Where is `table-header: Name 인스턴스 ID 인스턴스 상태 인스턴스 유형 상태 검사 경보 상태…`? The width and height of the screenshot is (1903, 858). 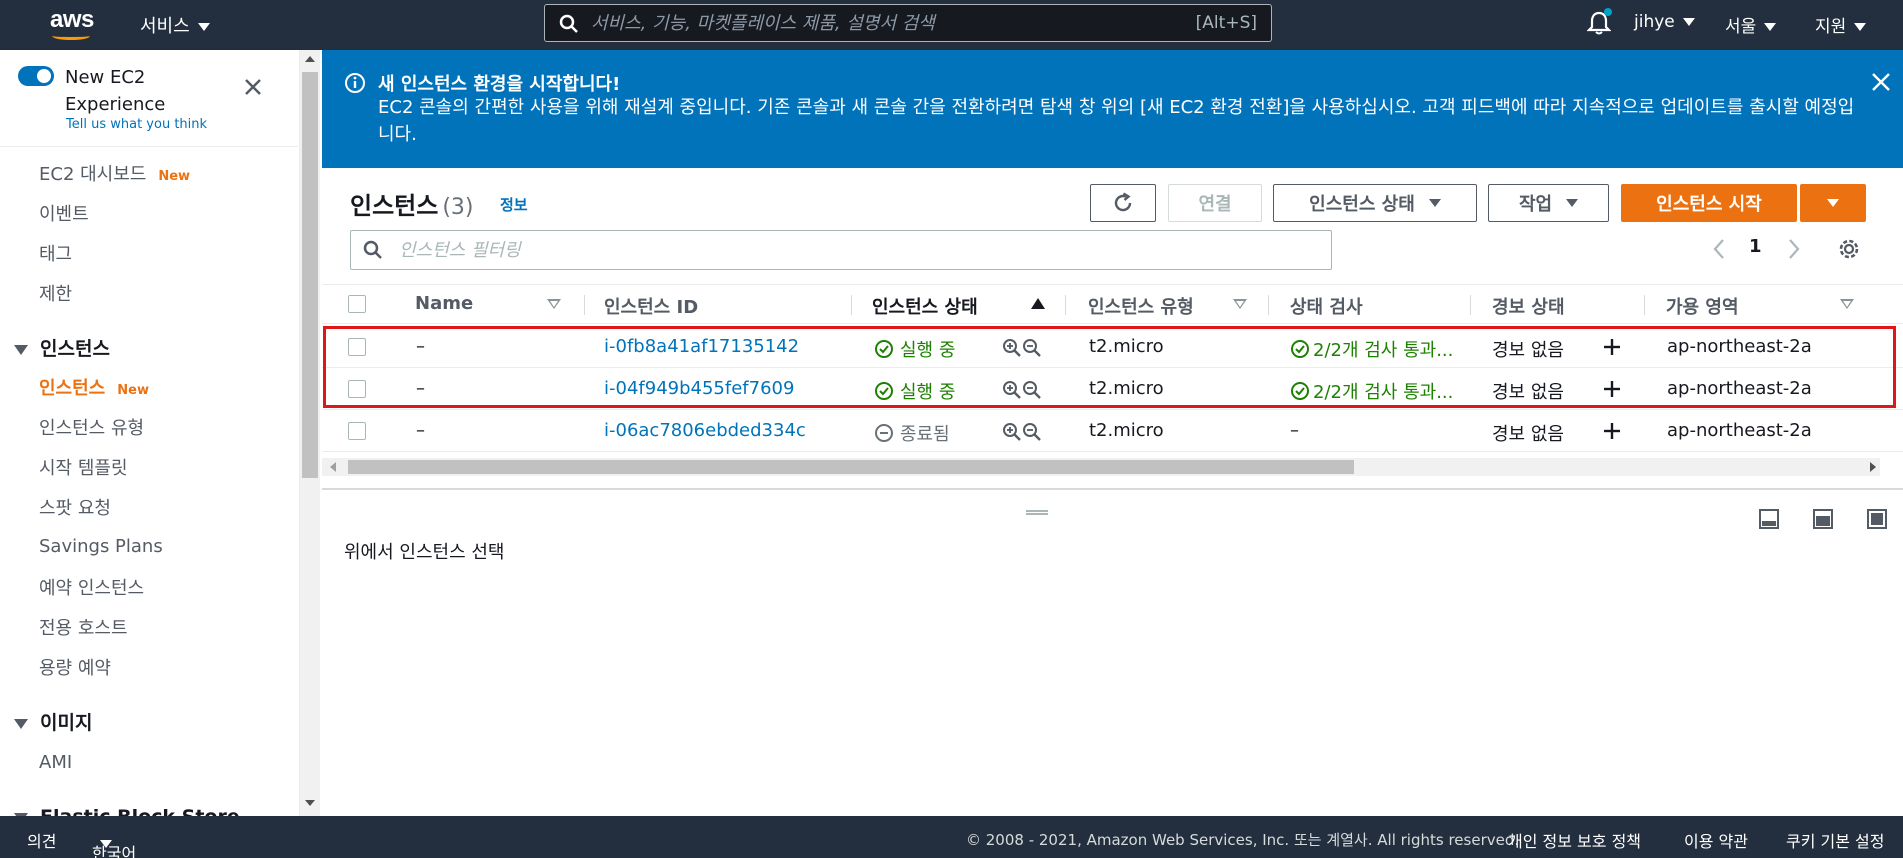
table-header: Name 인스턴스 ID 인스턴스 상태 인스턴스 유형 상태 검사 경보 상태… is located at coordinates (1112, 304).